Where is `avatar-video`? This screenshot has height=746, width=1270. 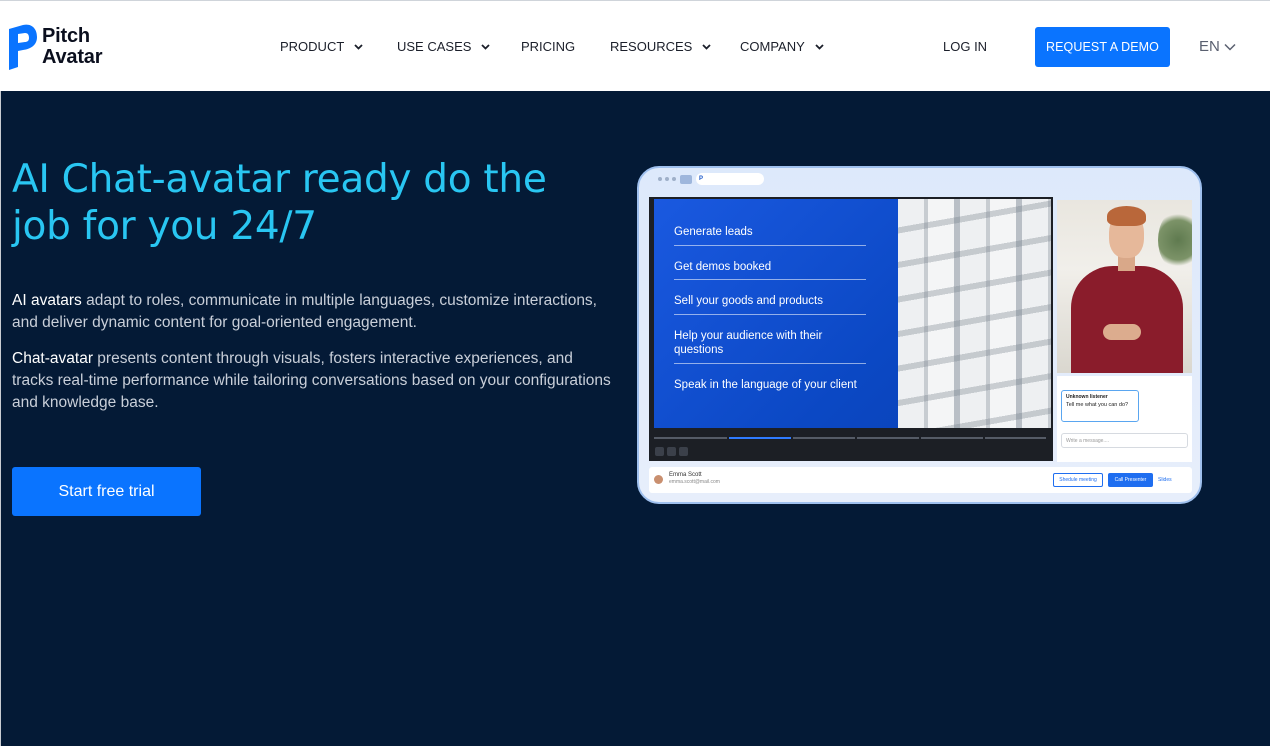 avatar-video is located at coordinates (1124, 286).